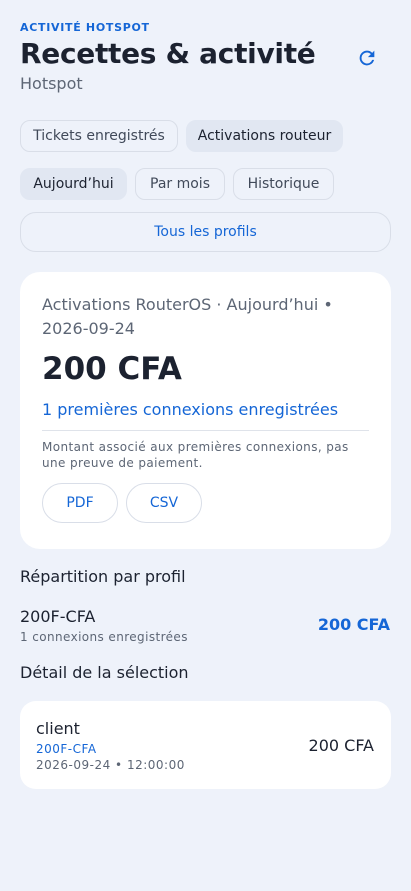 This screenshot has height=891, width=411. I want to click on period-tab-month: Par mois, so click(180, 184).